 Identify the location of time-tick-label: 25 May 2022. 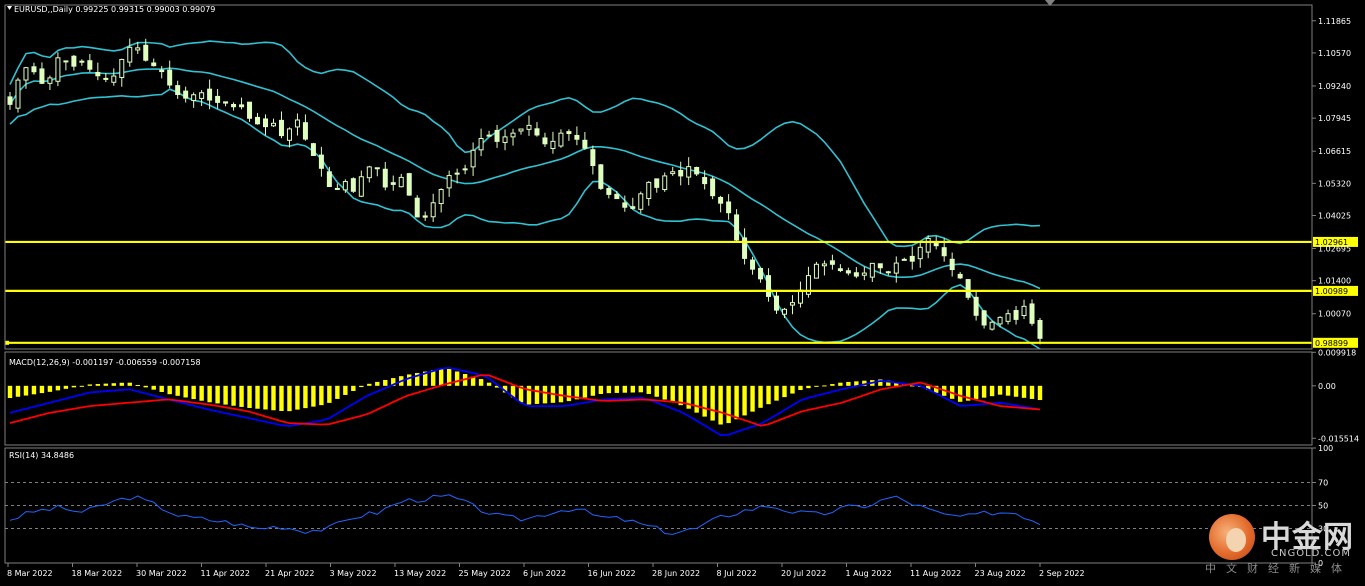
(485, 573).